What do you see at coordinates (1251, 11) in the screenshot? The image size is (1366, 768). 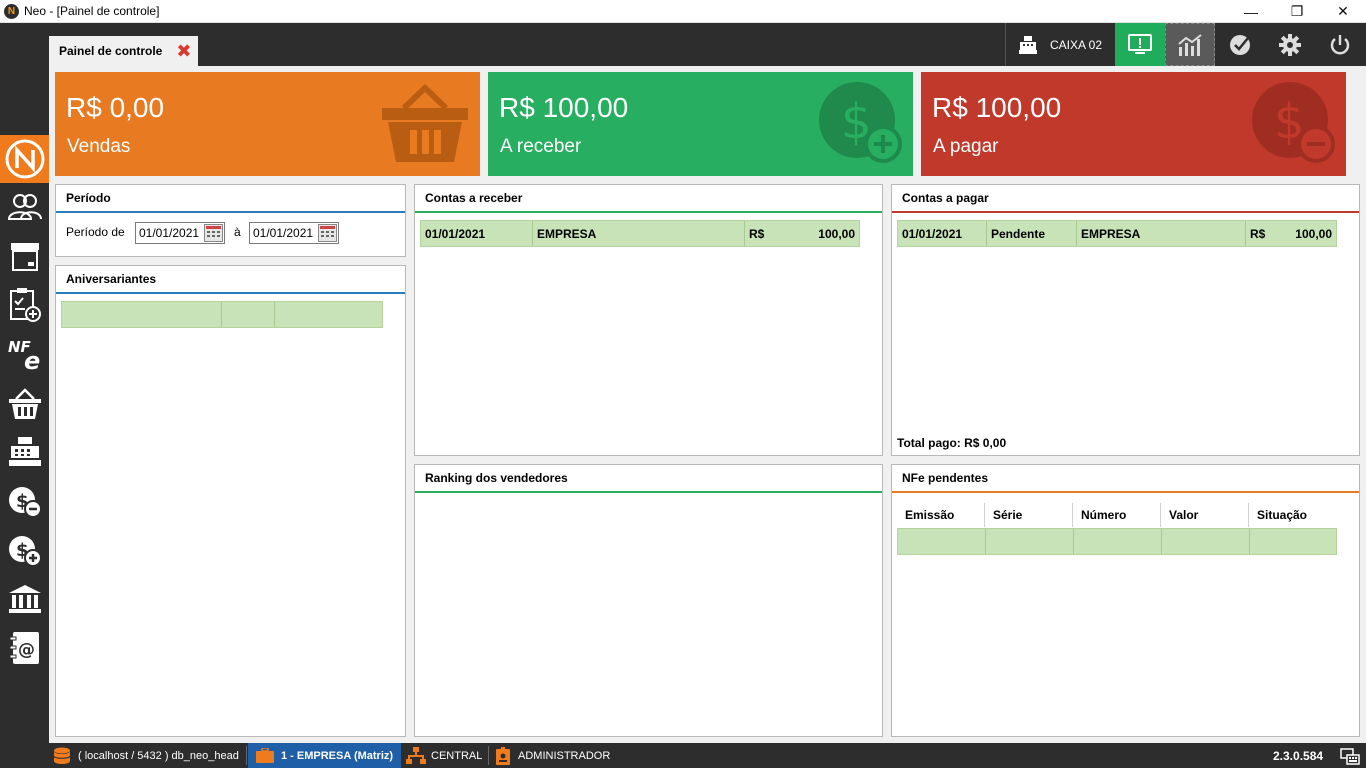 I see `minimize-button: —` at bounding box center [1251, 11].